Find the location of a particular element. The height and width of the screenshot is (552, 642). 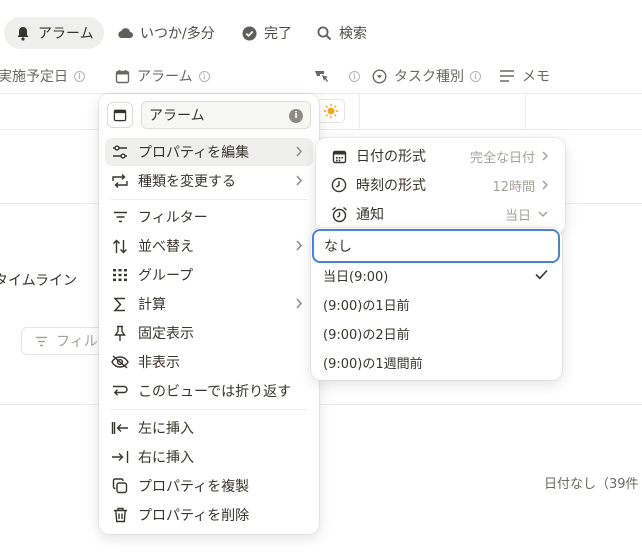

date-format-row: 日付の形式 完全な日付 is located at coordinates (440, 156).